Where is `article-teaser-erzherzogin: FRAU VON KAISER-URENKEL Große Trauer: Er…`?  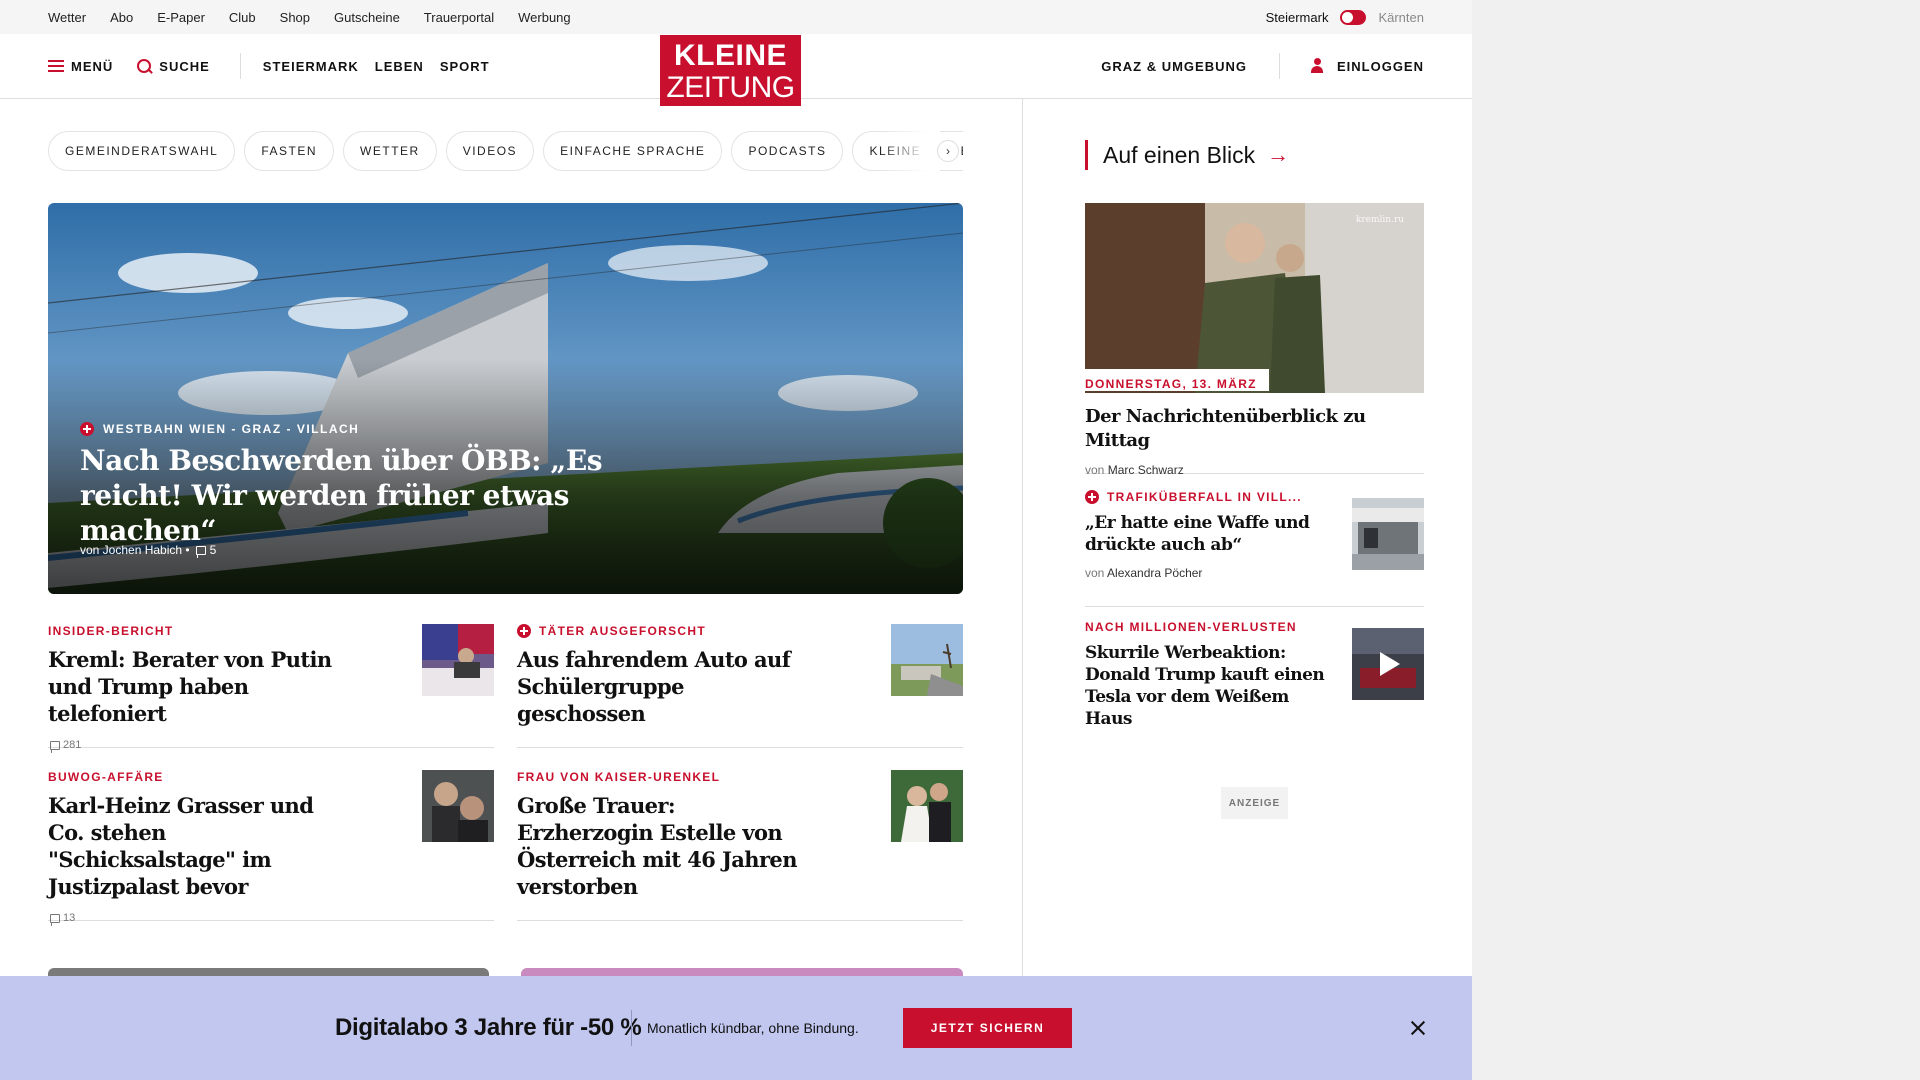
article-teaser-erzherzogin: FRAU VON KAISER-URENKEL Große Trauer: Er… is located at coordinates (740, 845).